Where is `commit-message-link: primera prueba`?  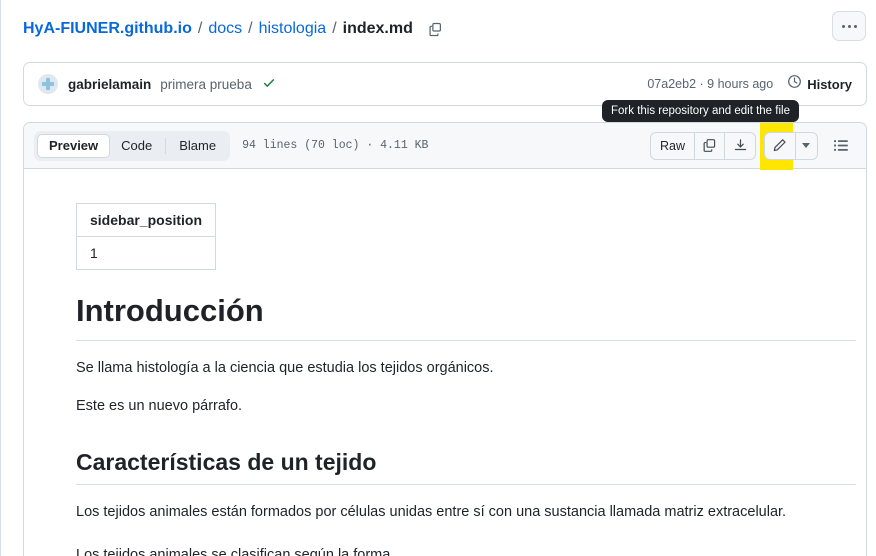 commit-message-link: primera prueba is located at coordinates (206, 84).